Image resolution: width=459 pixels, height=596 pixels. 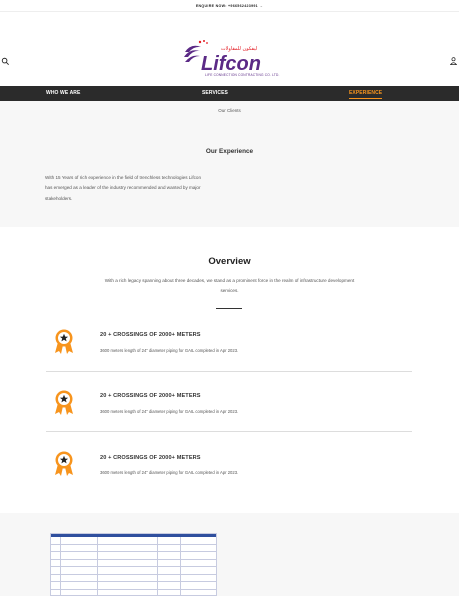 What do you see at coordinates (5, 61) in the screenshot?
I see `search-icon` at bounding box center [5, 61].